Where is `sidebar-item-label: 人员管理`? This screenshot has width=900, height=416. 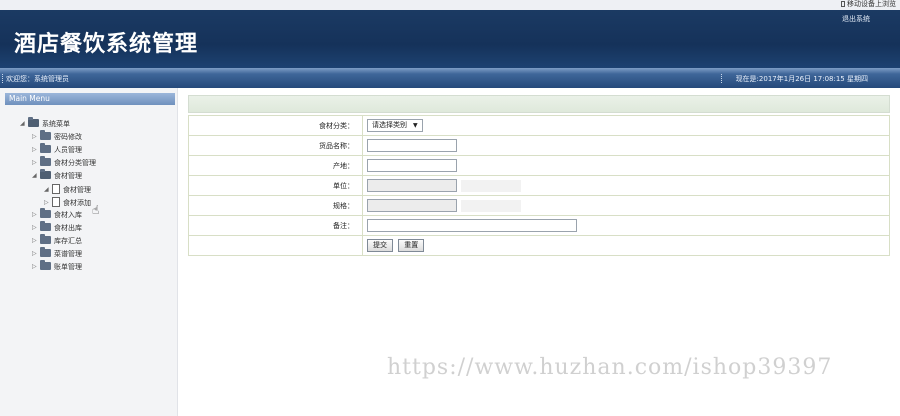 sidebar-item-label: 人员管理 is located at coordinates (68, 150).